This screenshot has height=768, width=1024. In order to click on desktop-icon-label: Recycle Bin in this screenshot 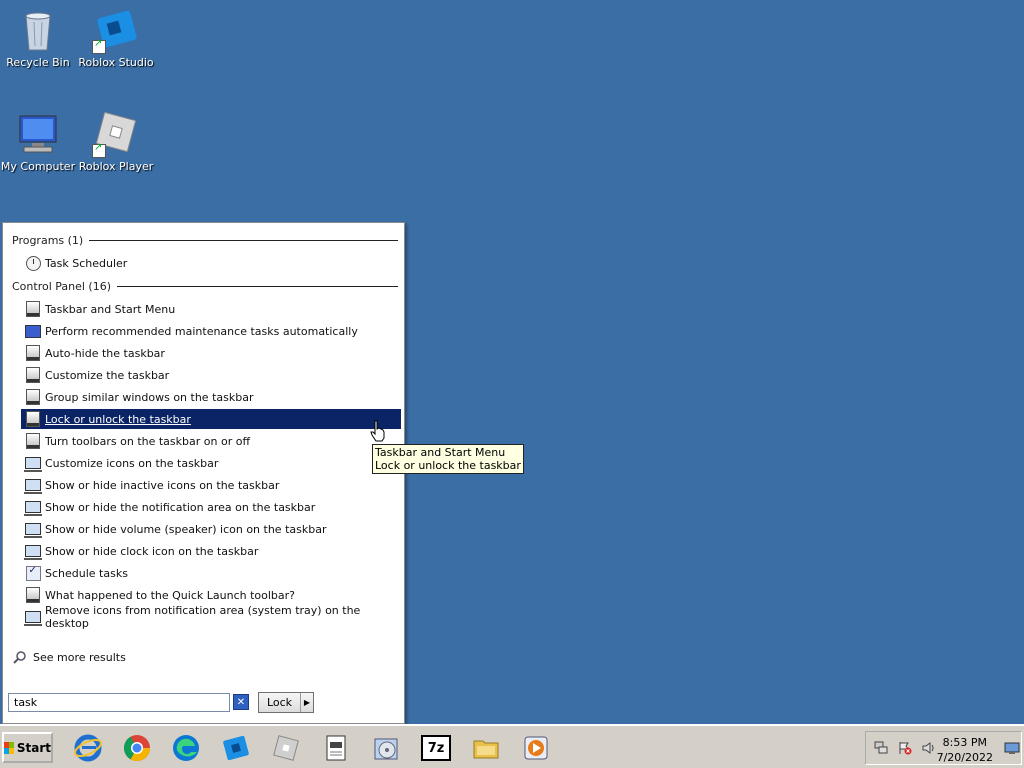, I will do `click(38, 62)`.